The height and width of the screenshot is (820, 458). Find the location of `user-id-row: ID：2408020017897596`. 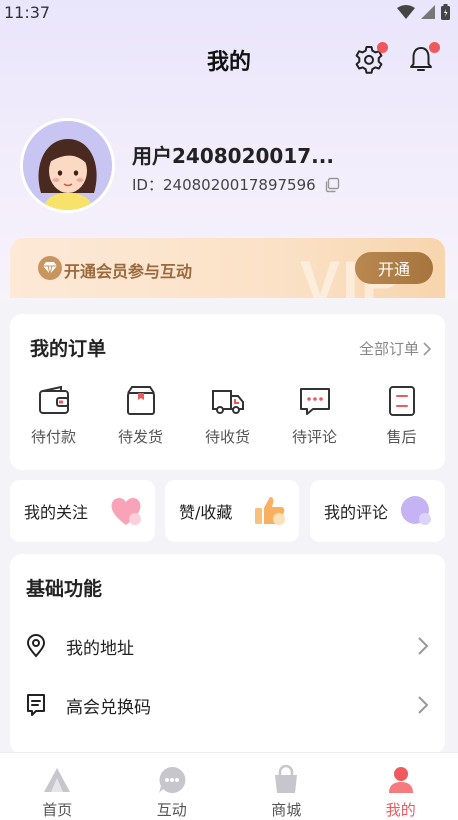

user-id-row: ID：2408020017897596 is located at coordinates (236, 184).